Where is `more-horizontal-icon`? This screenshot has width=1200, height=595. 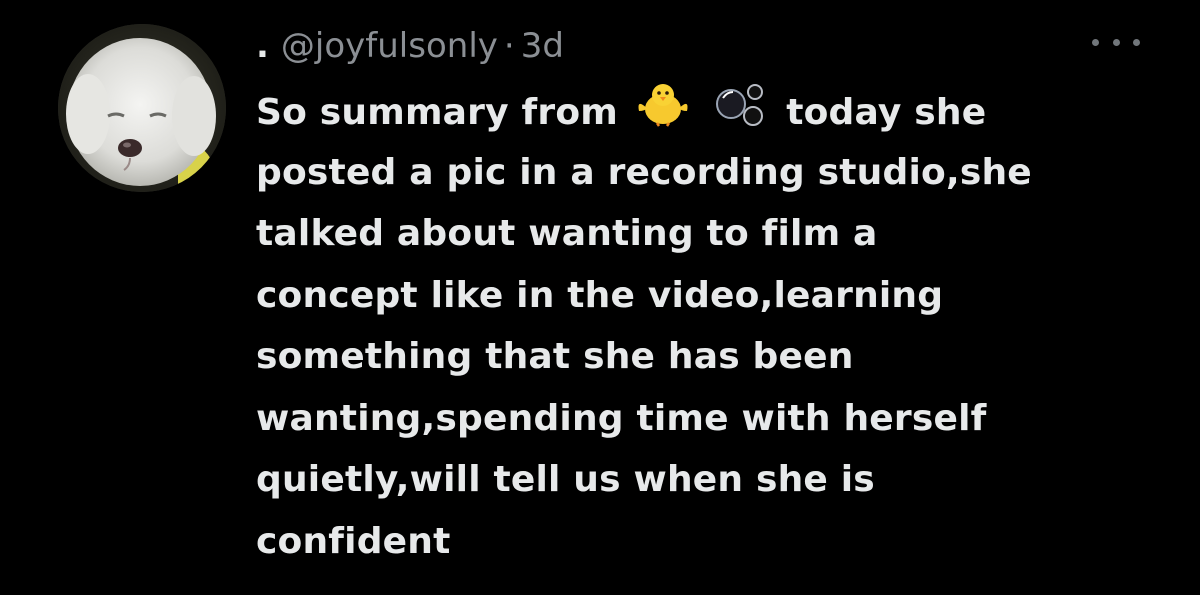
more-horizontal-icon is located at coordinates (1116, 42).